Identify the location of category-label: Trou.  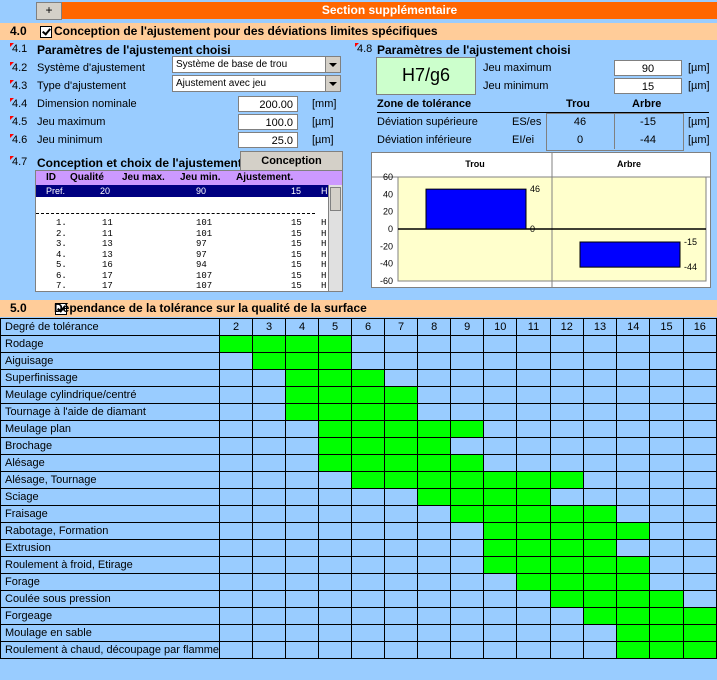
(475, 164).